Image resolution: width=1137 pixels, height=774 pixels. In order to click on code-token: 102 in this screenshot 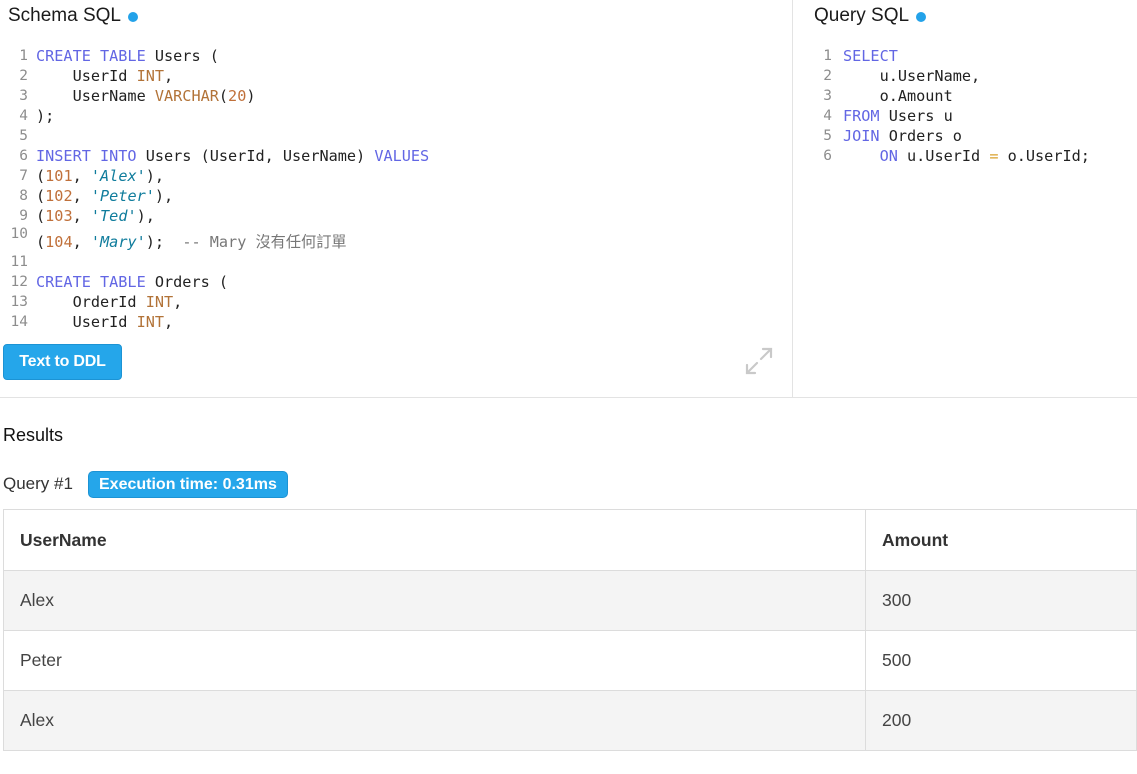, I will do `click(59, 196)`.